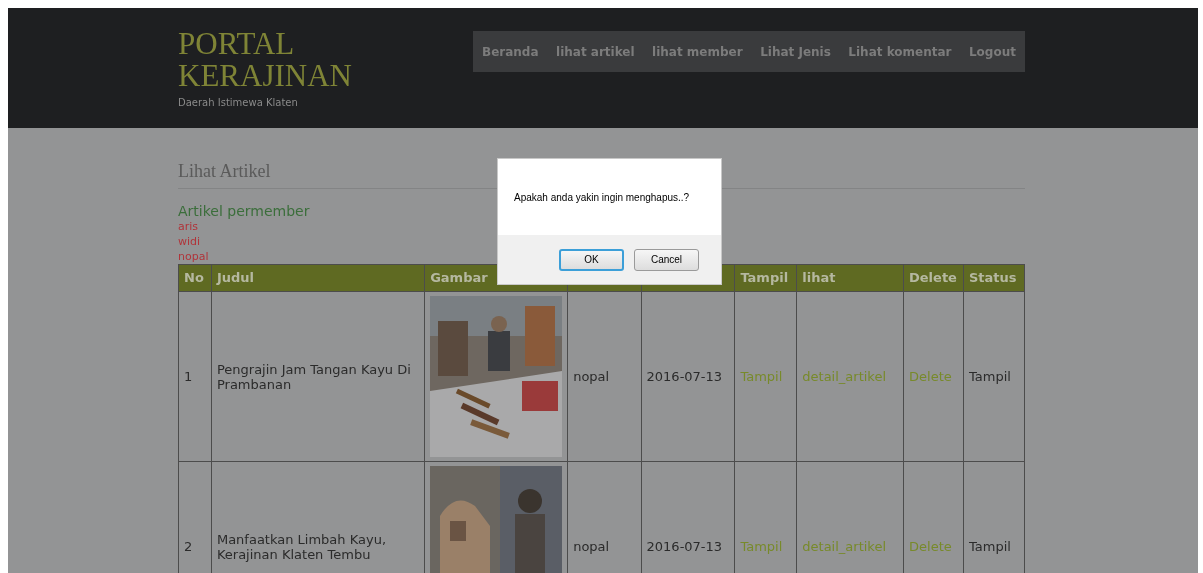  I want to click on site-subtitle: Daerah Istimewa Klaten, so click(238, 103).